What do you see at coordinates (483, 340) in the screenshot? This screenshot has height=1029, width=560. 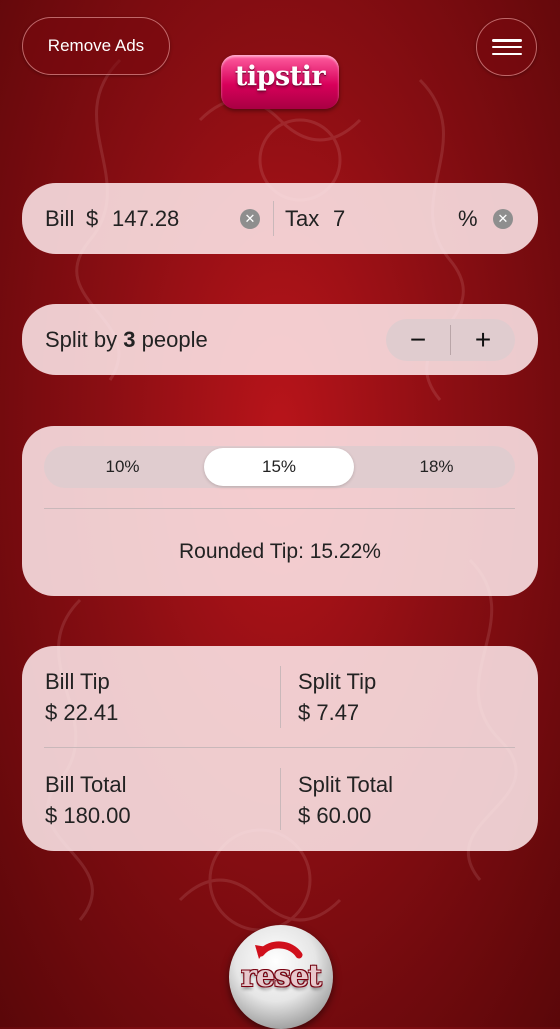 I see `increment-button: +` at bounding box center [483, 340].